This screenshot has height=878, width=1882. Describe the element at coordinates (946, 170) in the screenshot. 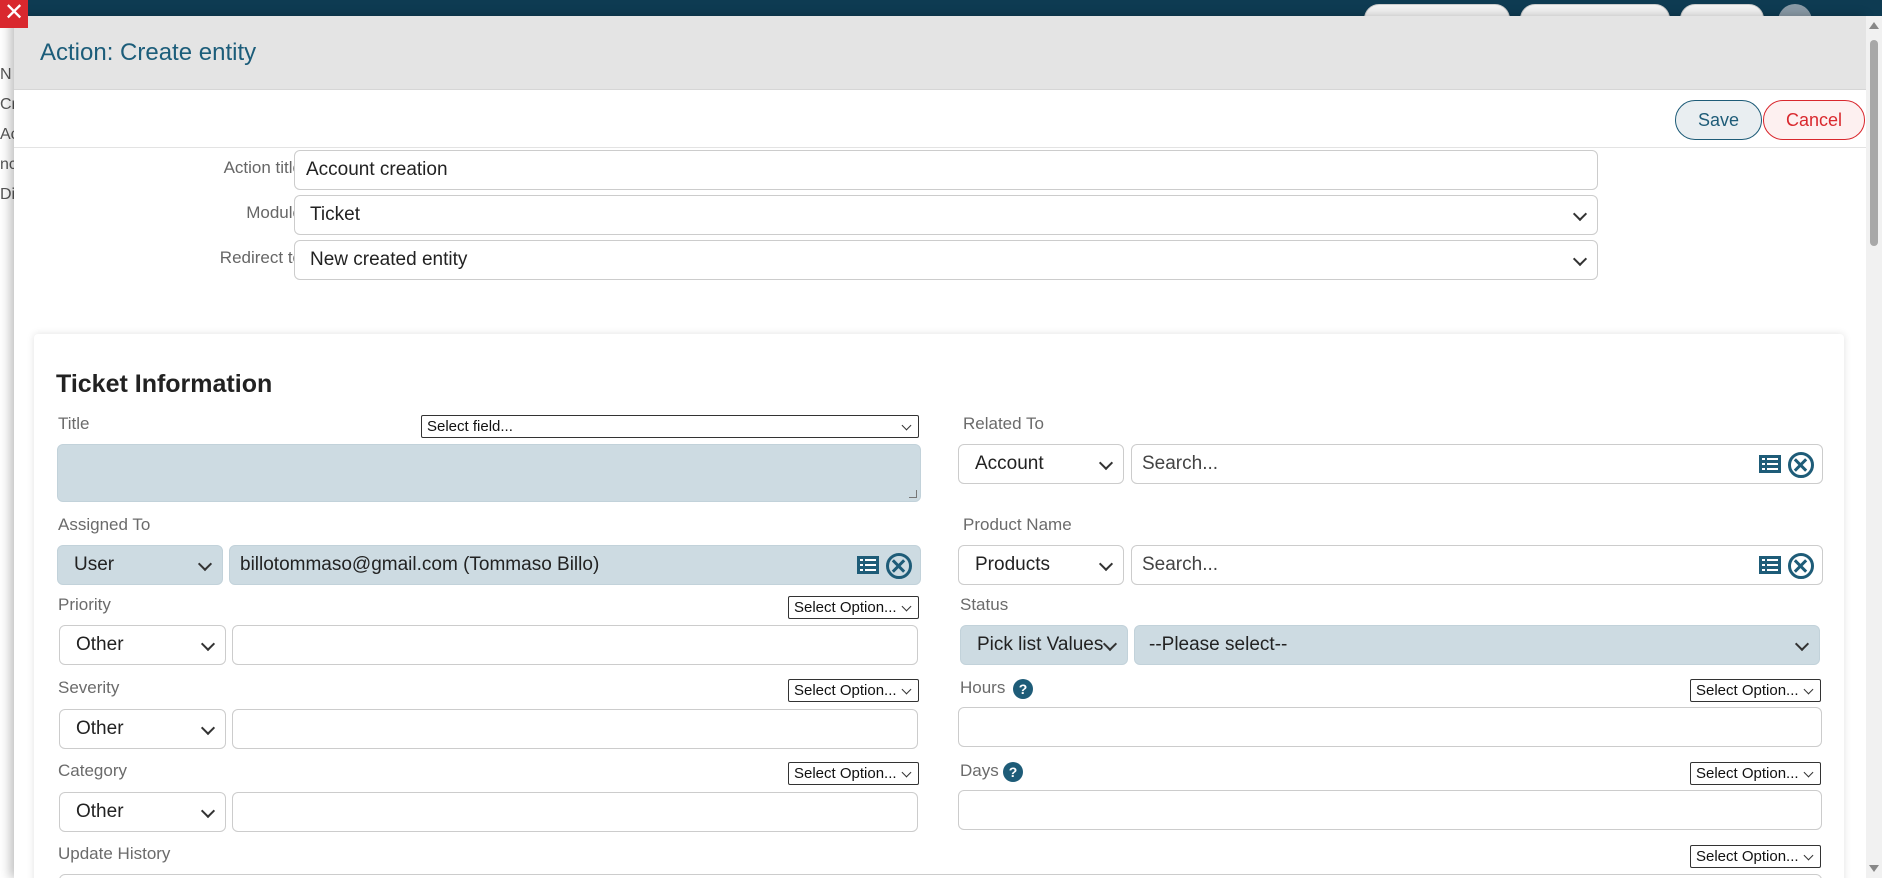

I see `action-title-input: Account creation` at that location.